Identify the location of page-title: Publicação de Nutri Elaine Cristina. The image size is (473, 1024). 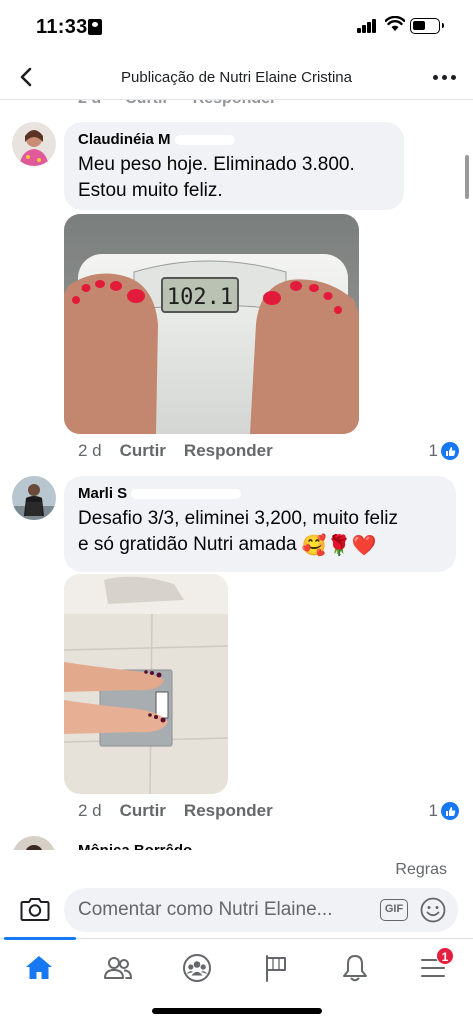
(236, 77).